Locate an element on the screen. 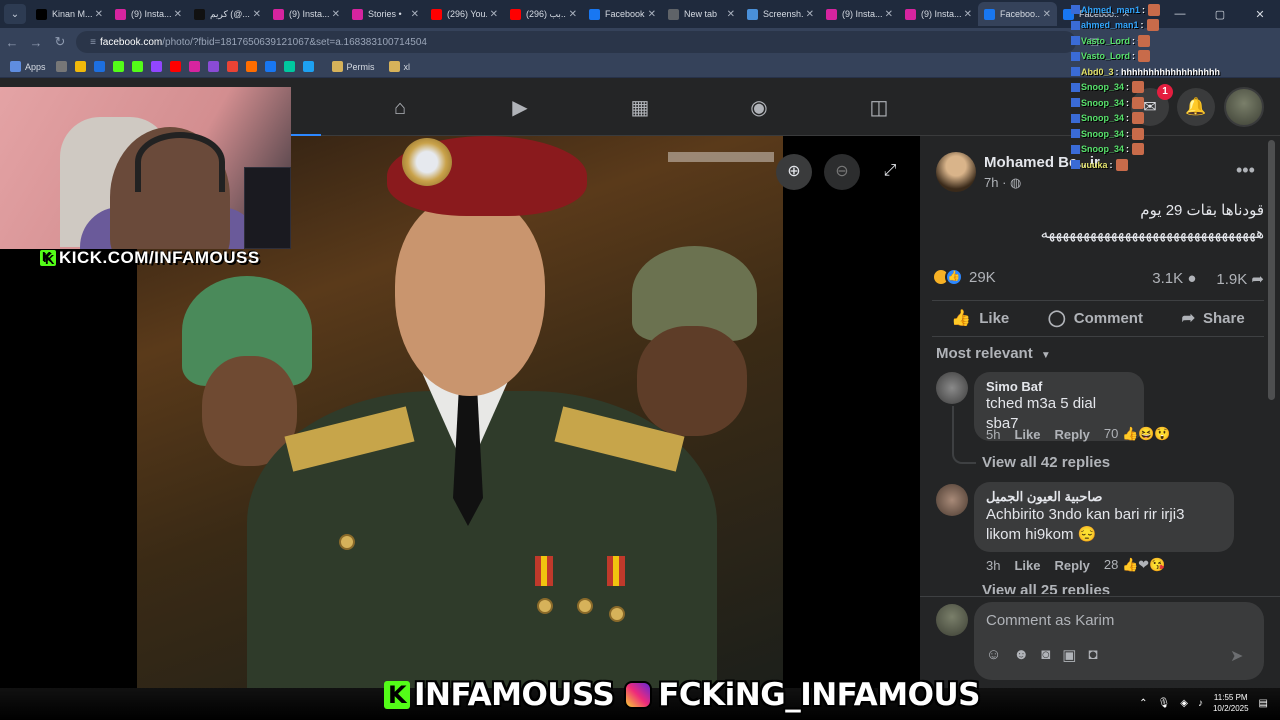 The image size is (1280, 720). post-time: 7h is located at coordinates (991, 182).